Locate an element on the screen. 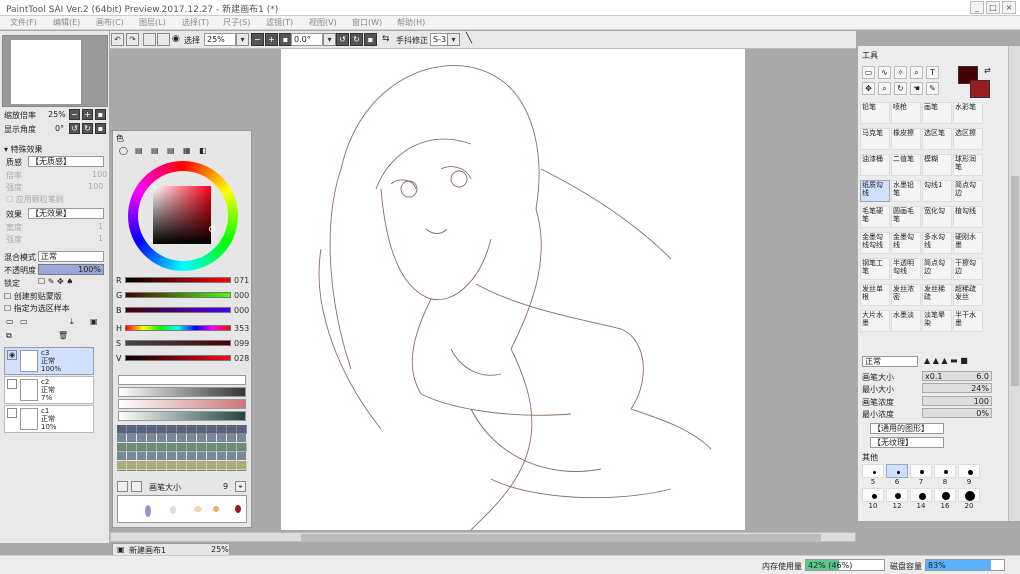 This screenshot has width=1020, height=574. redo-button: ↷ is located at coordinates (132, 39).